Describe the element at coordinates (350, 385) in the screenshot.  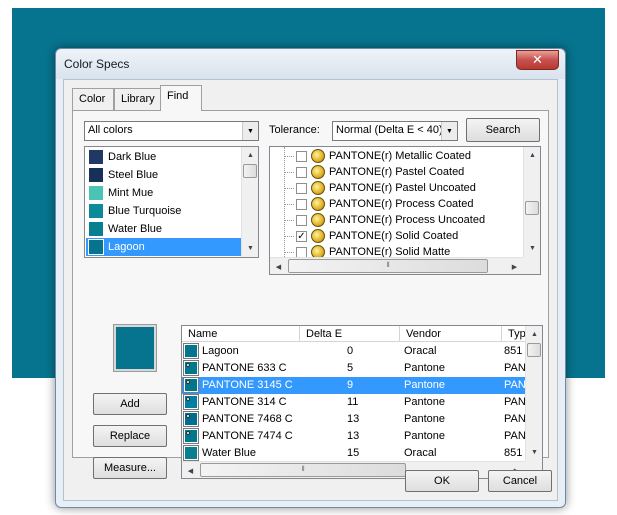
I see `cell-delta: 9` at that location.